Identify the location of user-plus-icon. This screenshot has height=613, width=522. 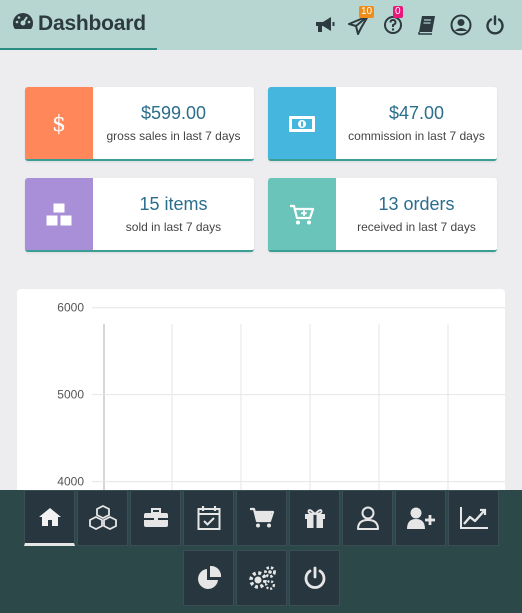
(420, 518).